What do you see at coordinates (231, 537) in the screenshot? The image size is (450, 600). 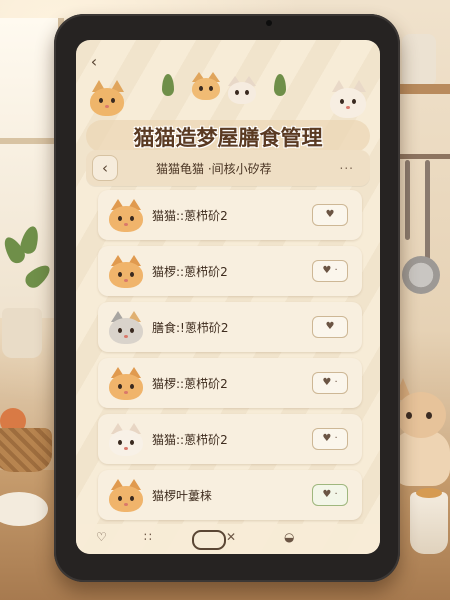 I see `close-icon: ✕` at bounding box center [231, 537].